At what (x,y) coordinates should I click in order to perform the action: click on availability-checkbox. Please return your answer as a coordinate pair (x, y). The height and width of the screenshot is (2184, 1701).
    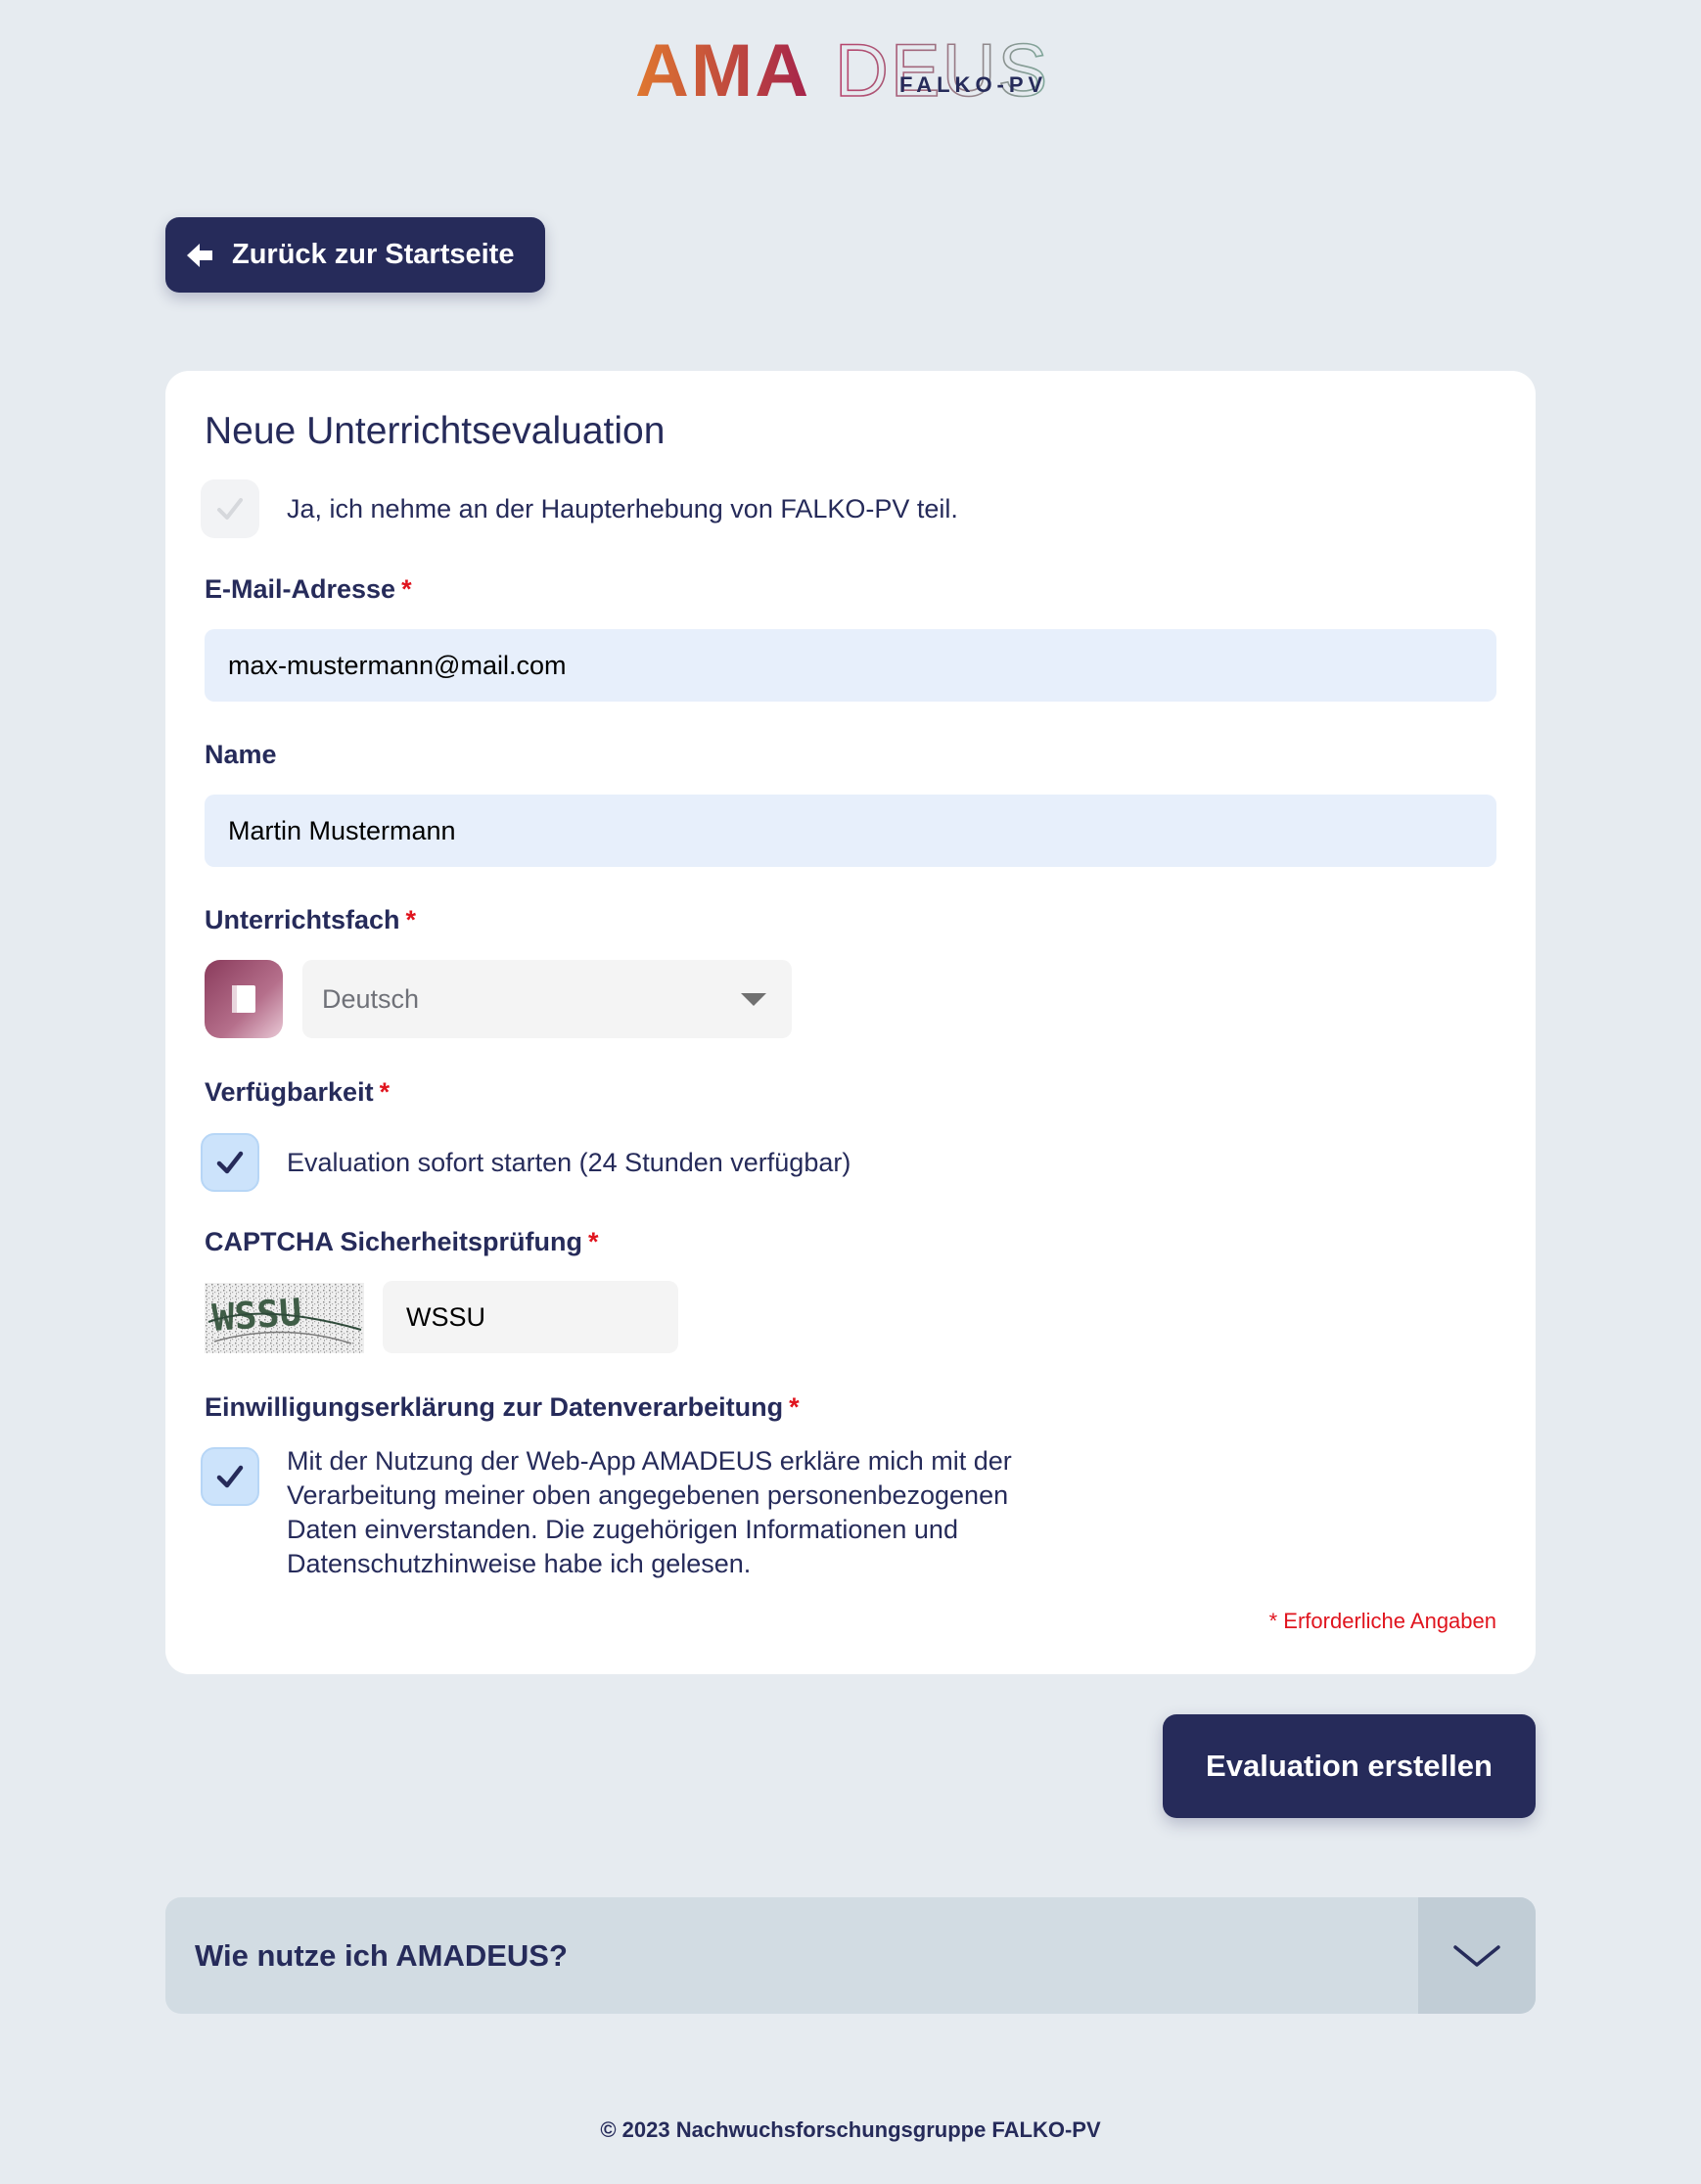
    Looking at the image, I should click on (230, 1162).